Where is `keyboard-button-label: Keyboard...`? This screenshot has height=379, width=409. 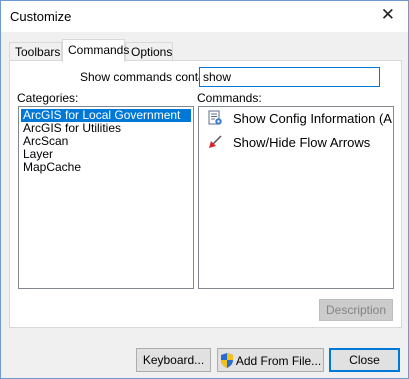 keyboard-button-label: Keyboard... is located at coordinates (173, 360).